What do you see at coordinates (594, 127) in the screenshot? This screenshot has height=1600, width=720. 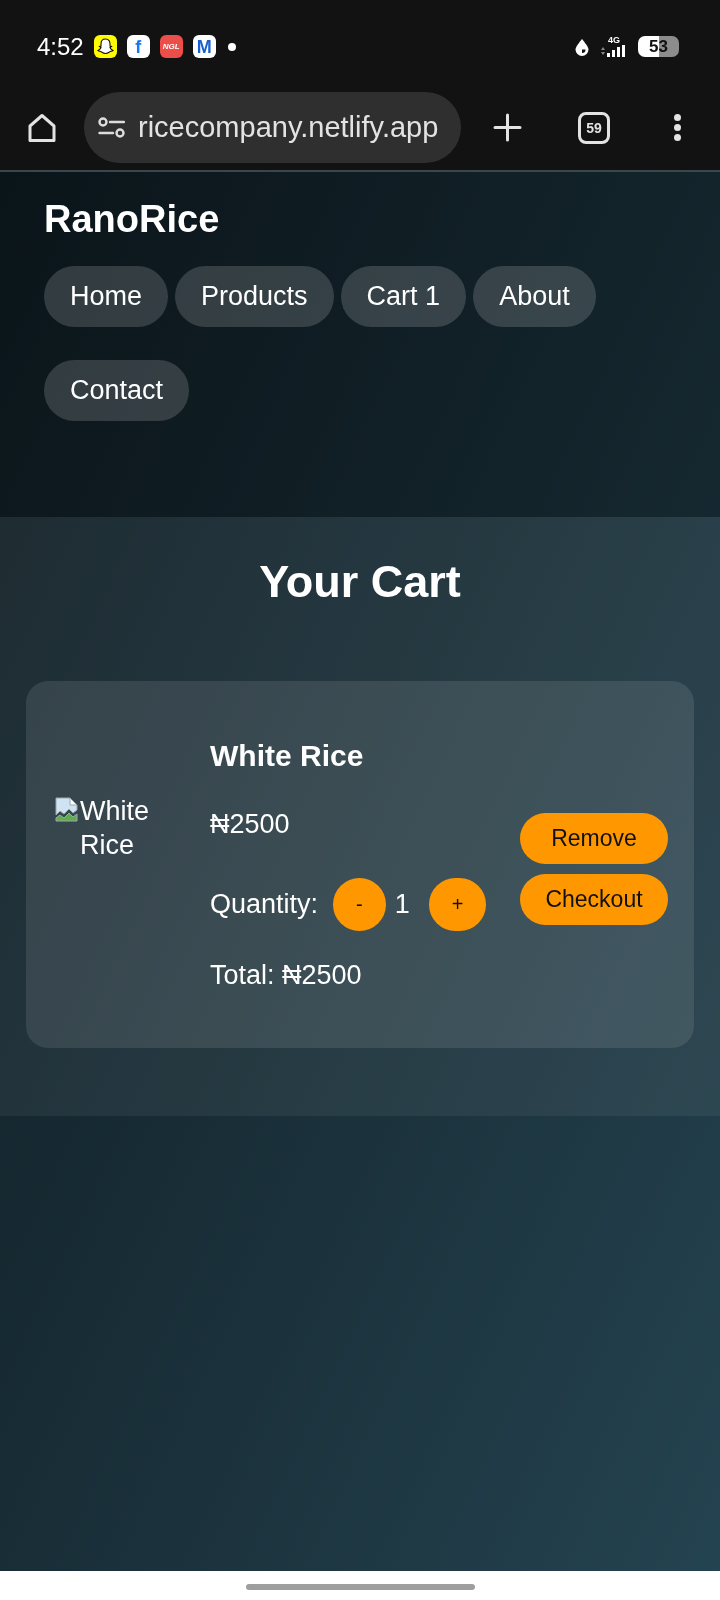 I see `tab-switcher-button: 59` at bounding box center [594, 127].